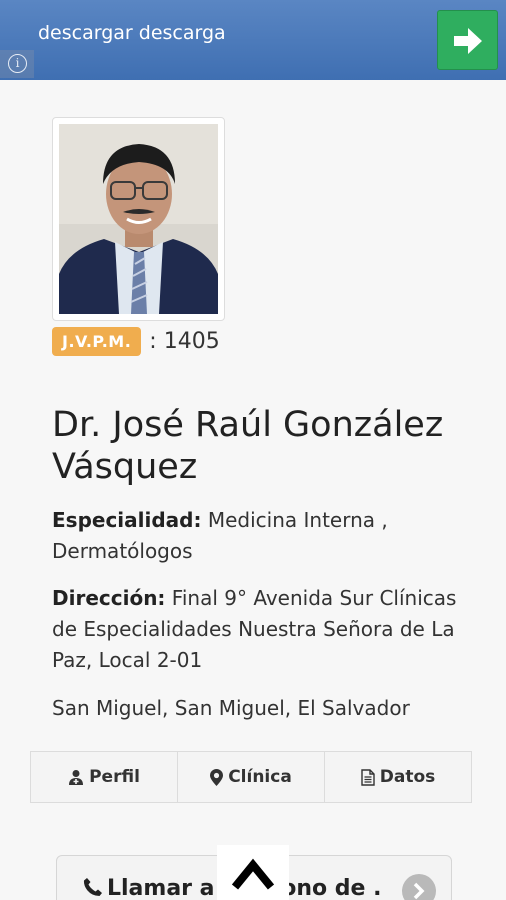  Describe the element at coordinates (114, 777) in the screenshot. I see `tab-perfil-label: Perfil` at that location.